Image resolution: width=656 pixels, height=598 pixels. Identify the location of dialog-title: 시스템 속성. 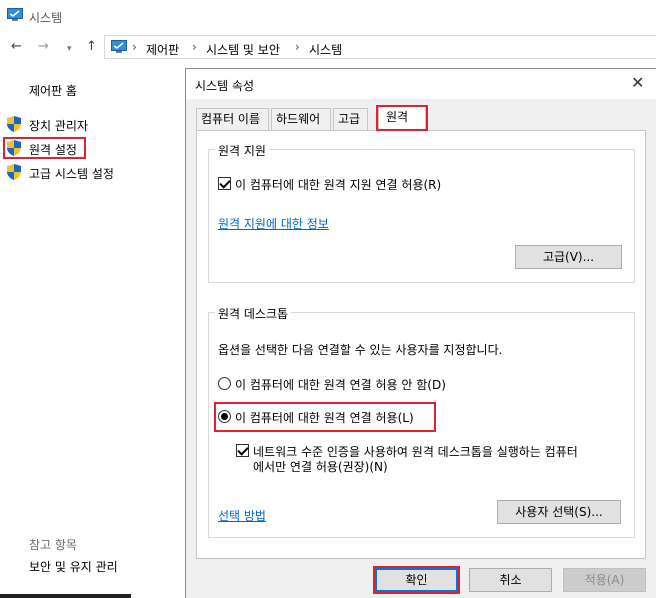
(225, 86).